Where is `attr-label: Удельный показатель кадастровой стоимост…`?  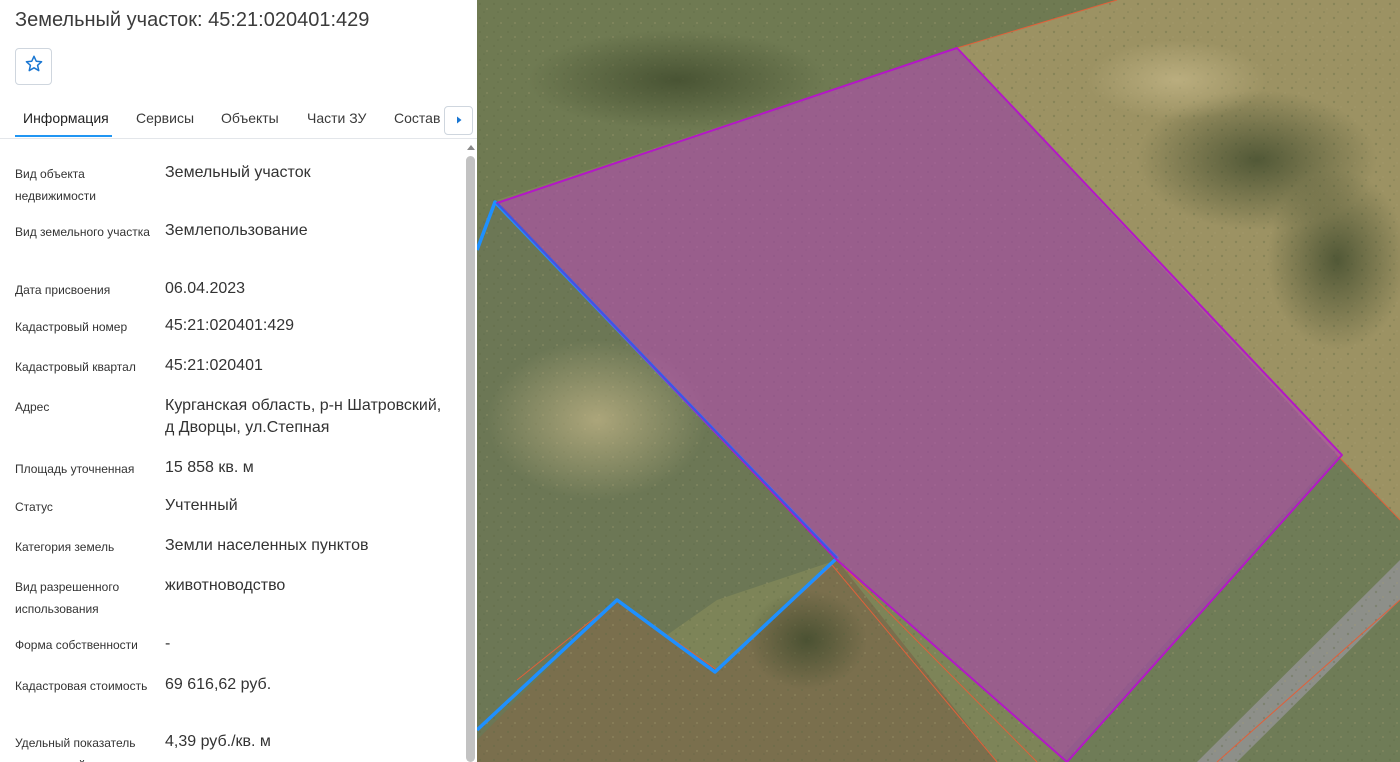
attr-label: Удельный показатель кадастровой стоимост… is located at coordinates (81, 749).